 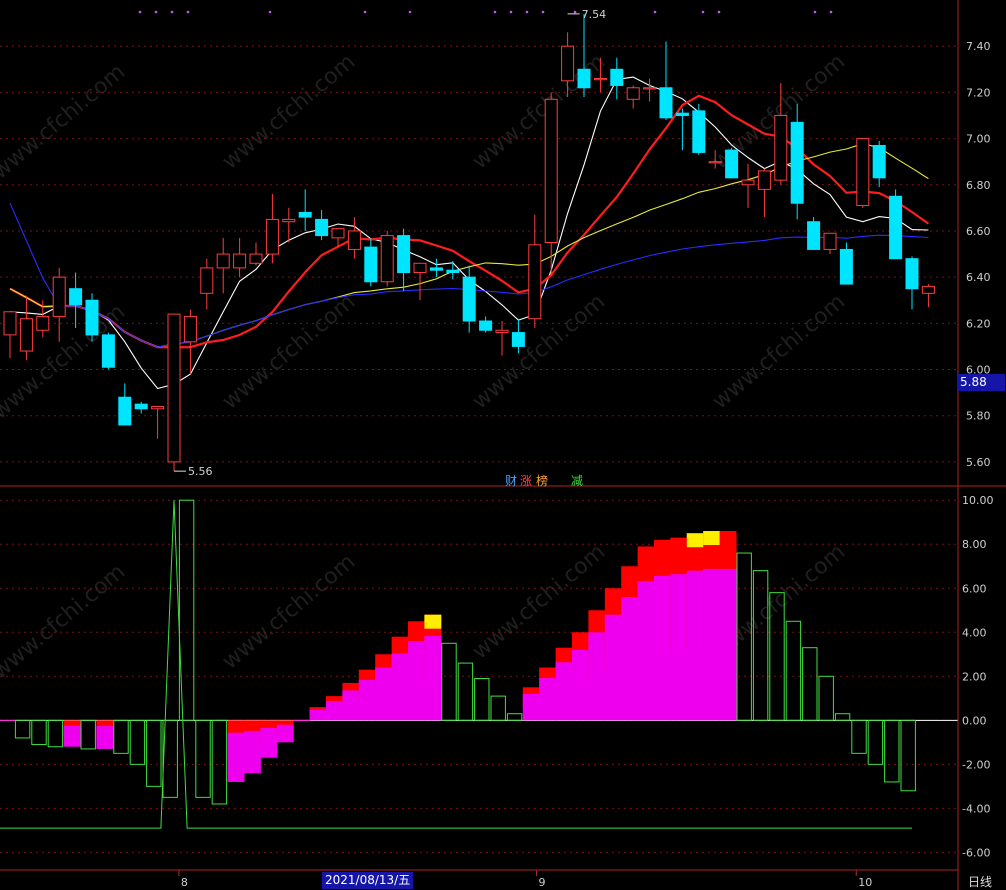 I want to click on current-price-badge: 5.88, so click(x=981, y=382).